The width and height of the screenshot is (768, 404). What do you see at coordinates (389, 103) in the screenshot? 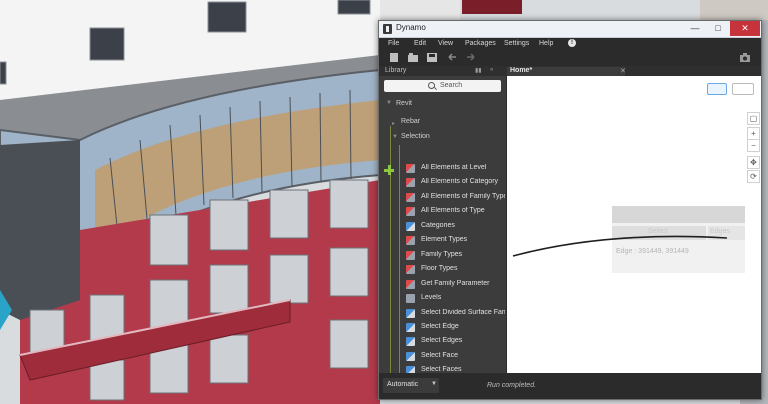
I see `revit-expand-icon: ▼` at bounding box center [389, 103].